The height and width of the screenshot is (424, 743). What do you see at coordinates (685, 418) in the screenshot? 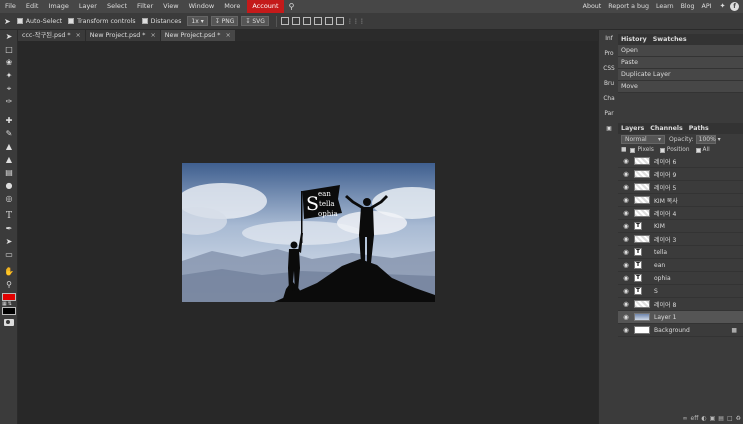
I see `link-layers-icon: ∞` at bounding box center [685, 418].